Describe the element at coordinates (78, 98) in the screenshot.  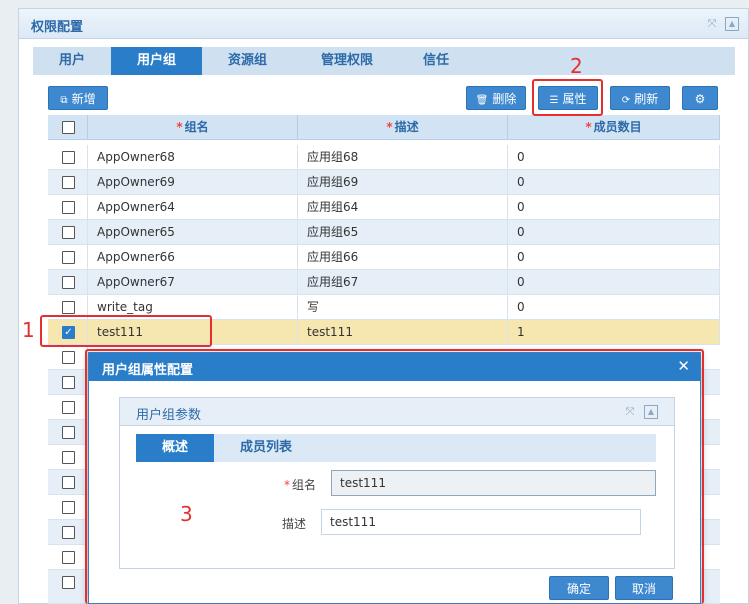
I see `add-button: ⧉ 新增` at that location.